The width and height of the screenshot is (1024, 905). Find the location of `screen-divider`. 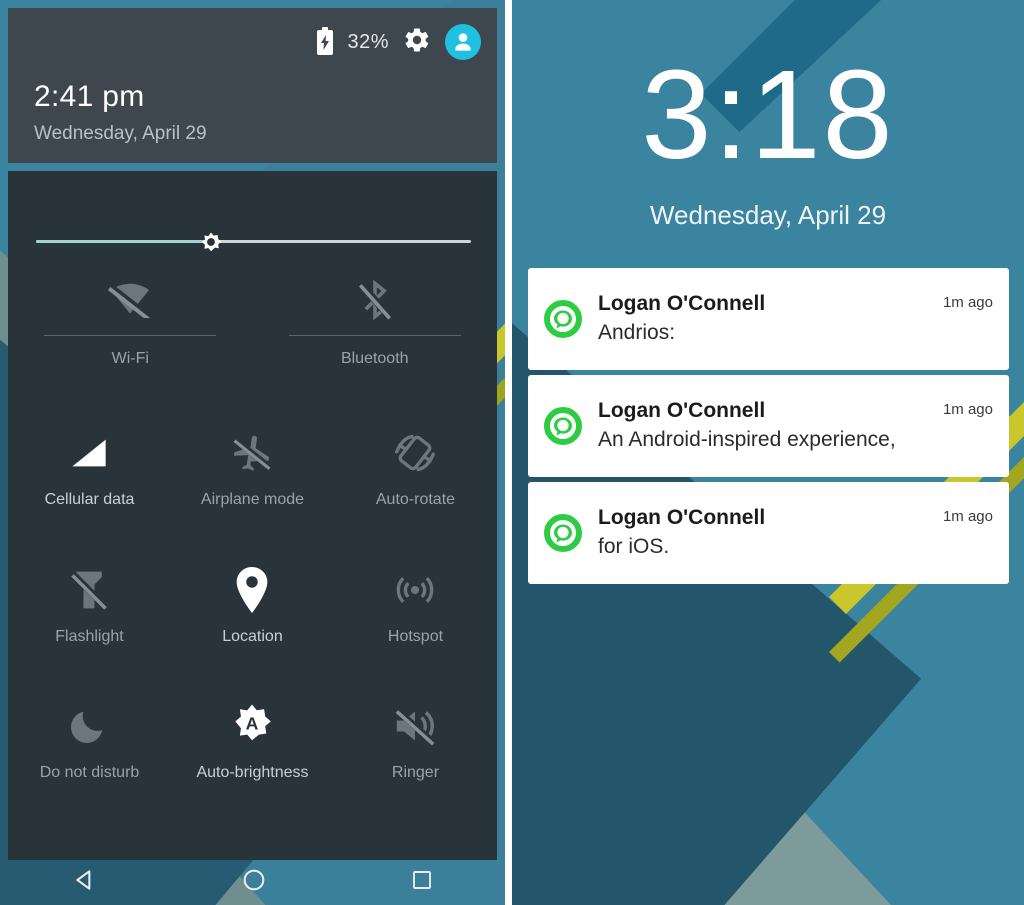

screen-divider is located at coordinates (508, 452).